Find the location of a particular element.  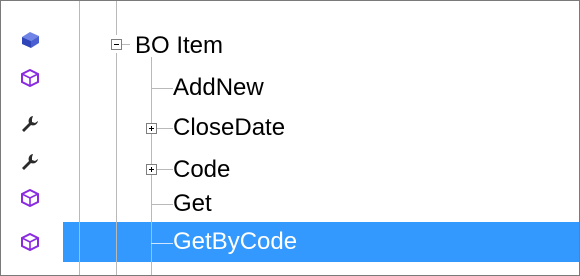

tree-item-label: GetByCode is located at coordinates (235, 241).